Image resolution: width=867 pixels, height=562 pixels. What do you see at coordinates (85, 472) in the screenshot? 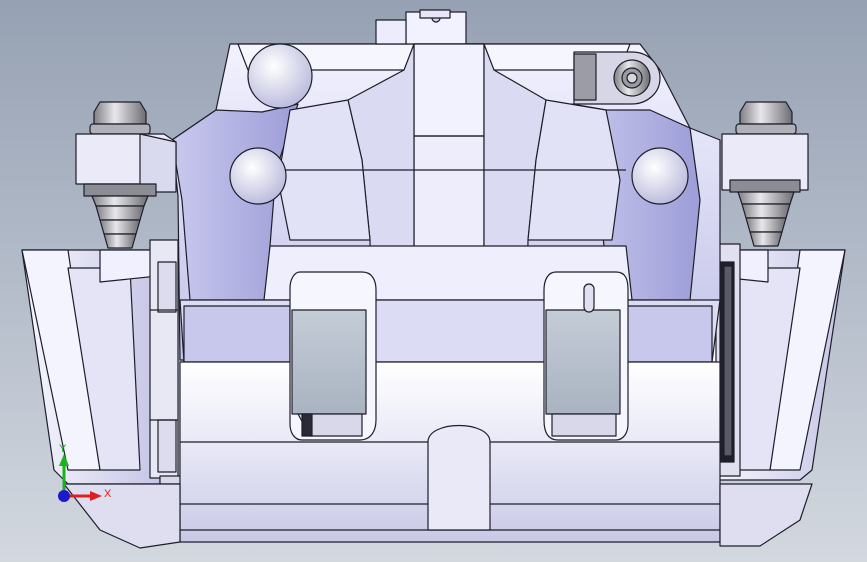
I see `orientation-triad: Y X` at bounding box center [85, 472].